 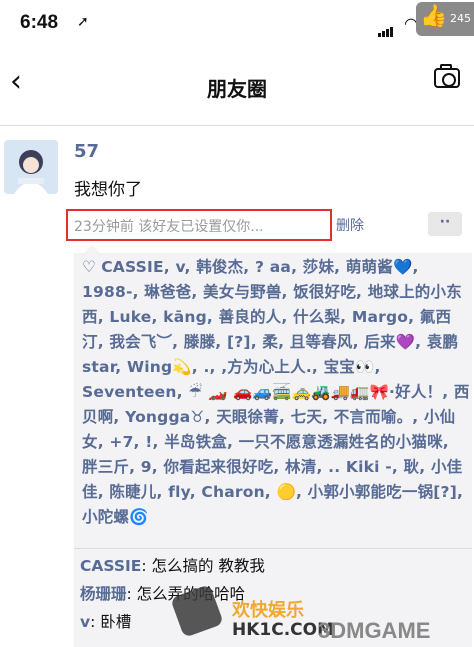 What do you see at coordinates (103, 594) in the screenshot?
I see `comment-user: 杨珊珊` at bounding box center [103, 594].